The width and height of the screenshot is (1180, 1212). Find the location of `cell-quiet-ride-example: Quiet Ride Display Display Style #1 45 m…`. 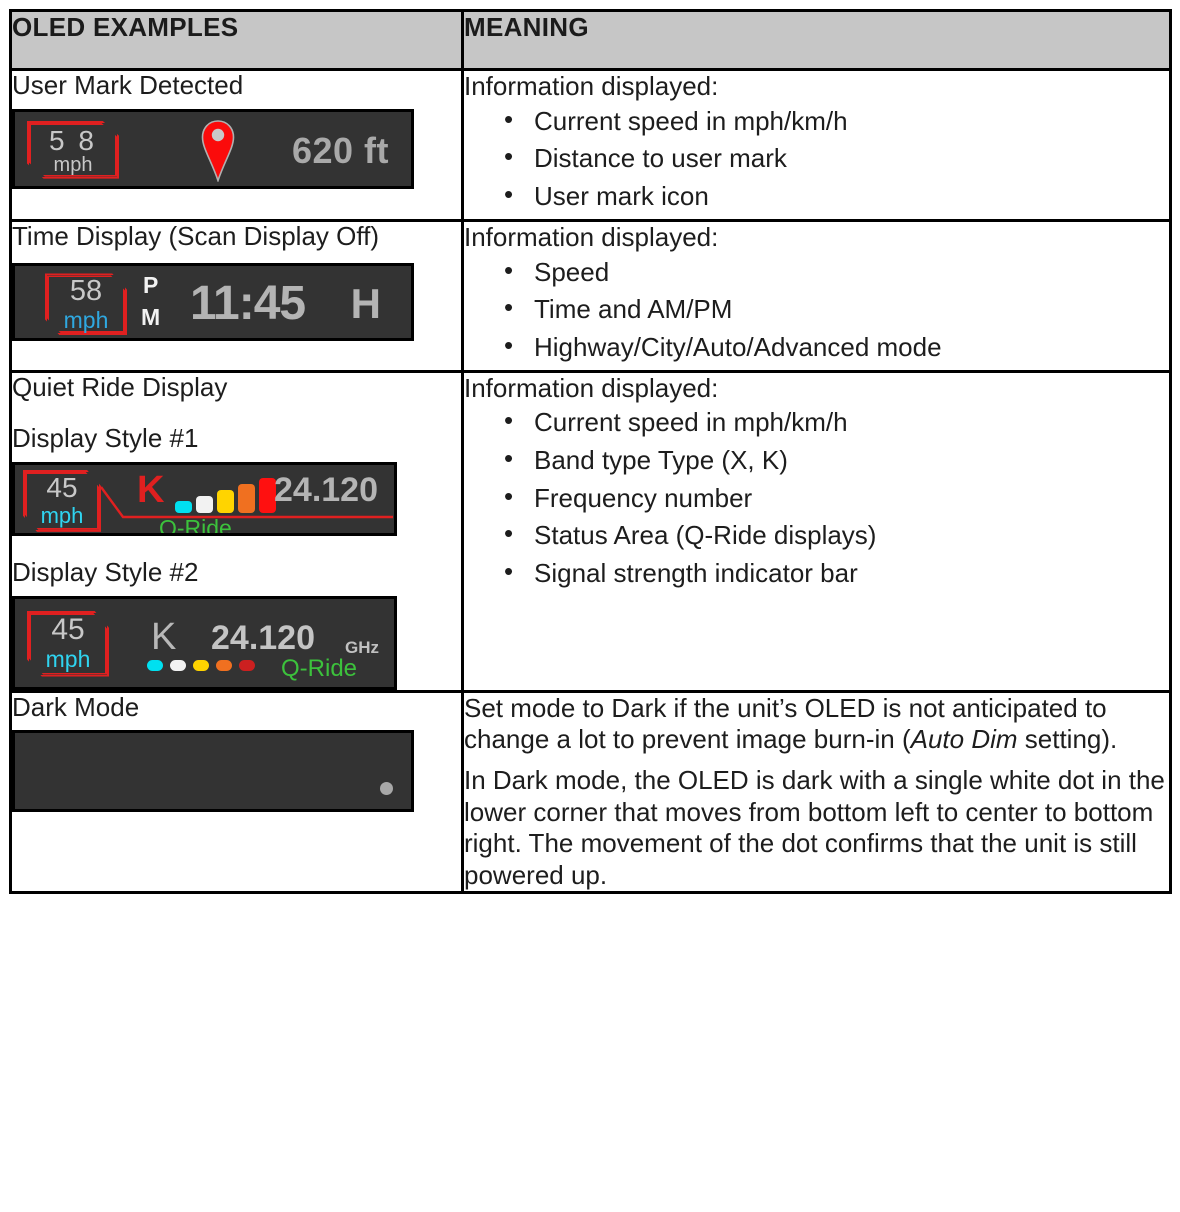

cell-quiet-ride-example: Quiet Ride Display Display Style #1 45 m… is located at coordinates (236, 531).